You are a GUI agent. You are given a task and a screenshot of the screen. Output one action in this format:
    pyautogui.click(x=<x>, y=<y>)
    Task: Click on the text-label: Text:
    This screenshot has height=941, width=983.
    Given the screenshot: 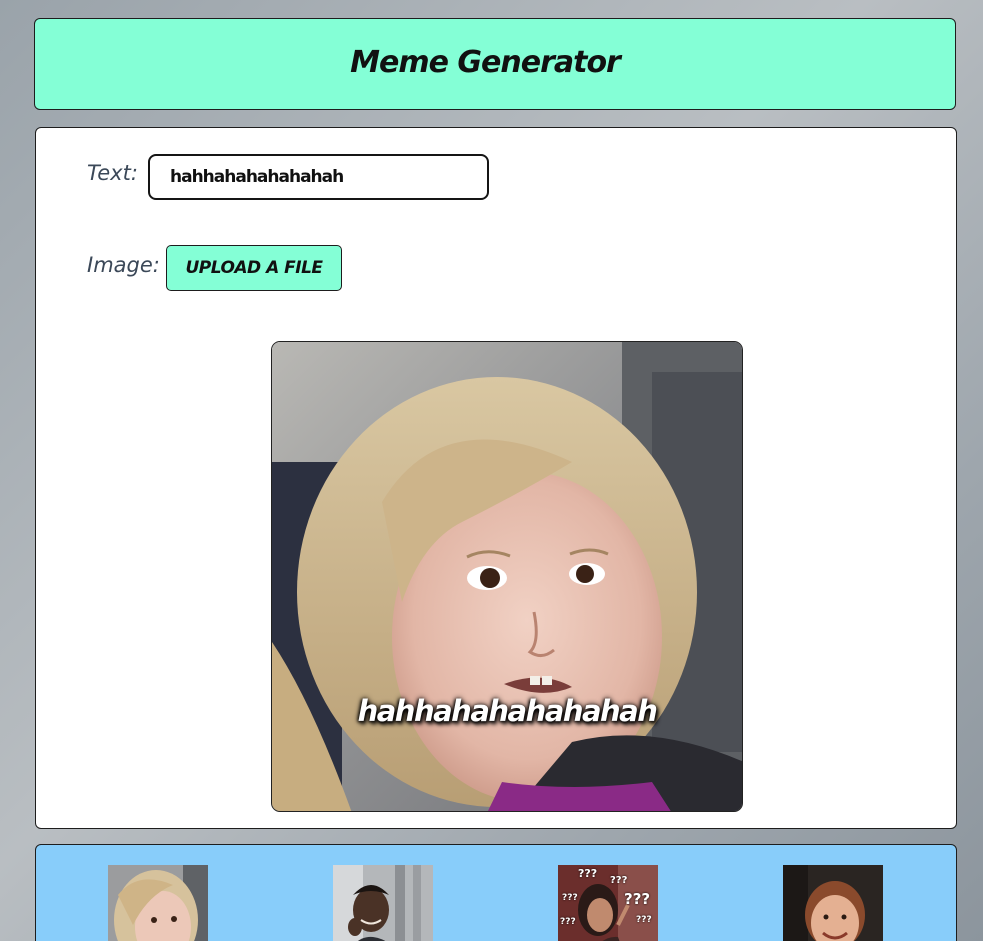 What is the action you would take?
    pyautogui.click(x=112, y=173)
    